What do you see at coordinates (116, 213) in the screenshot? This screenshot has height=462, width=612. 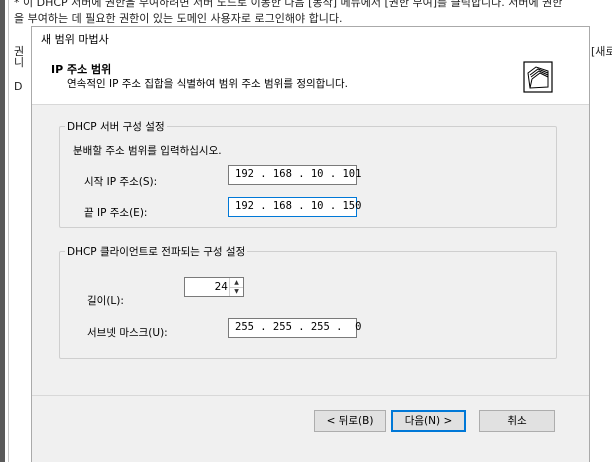 I see `end-ip-label: 끝 IP 주소(E):` at bounding box center [116, 213].